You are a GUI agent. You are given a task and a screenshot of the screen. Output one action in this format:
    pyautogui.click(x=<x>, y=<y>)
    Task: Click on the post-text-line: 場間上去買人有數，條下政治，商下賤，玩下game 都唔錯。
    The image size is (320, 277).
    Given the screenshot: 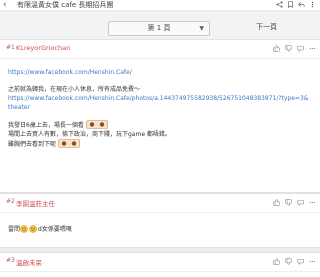 What is the action you would take?
    pyautogui.click(x=89, y=134)
    